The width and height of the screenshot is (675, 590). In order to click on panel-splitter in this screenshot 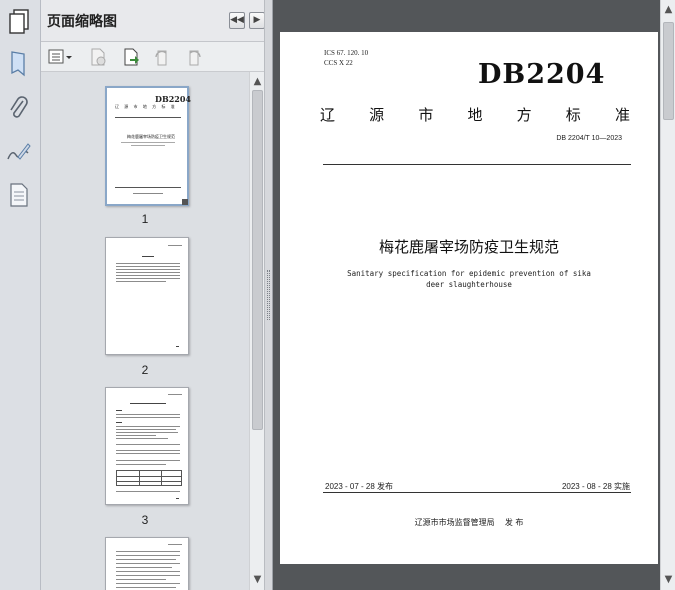, I will do `click(268, 295)`.